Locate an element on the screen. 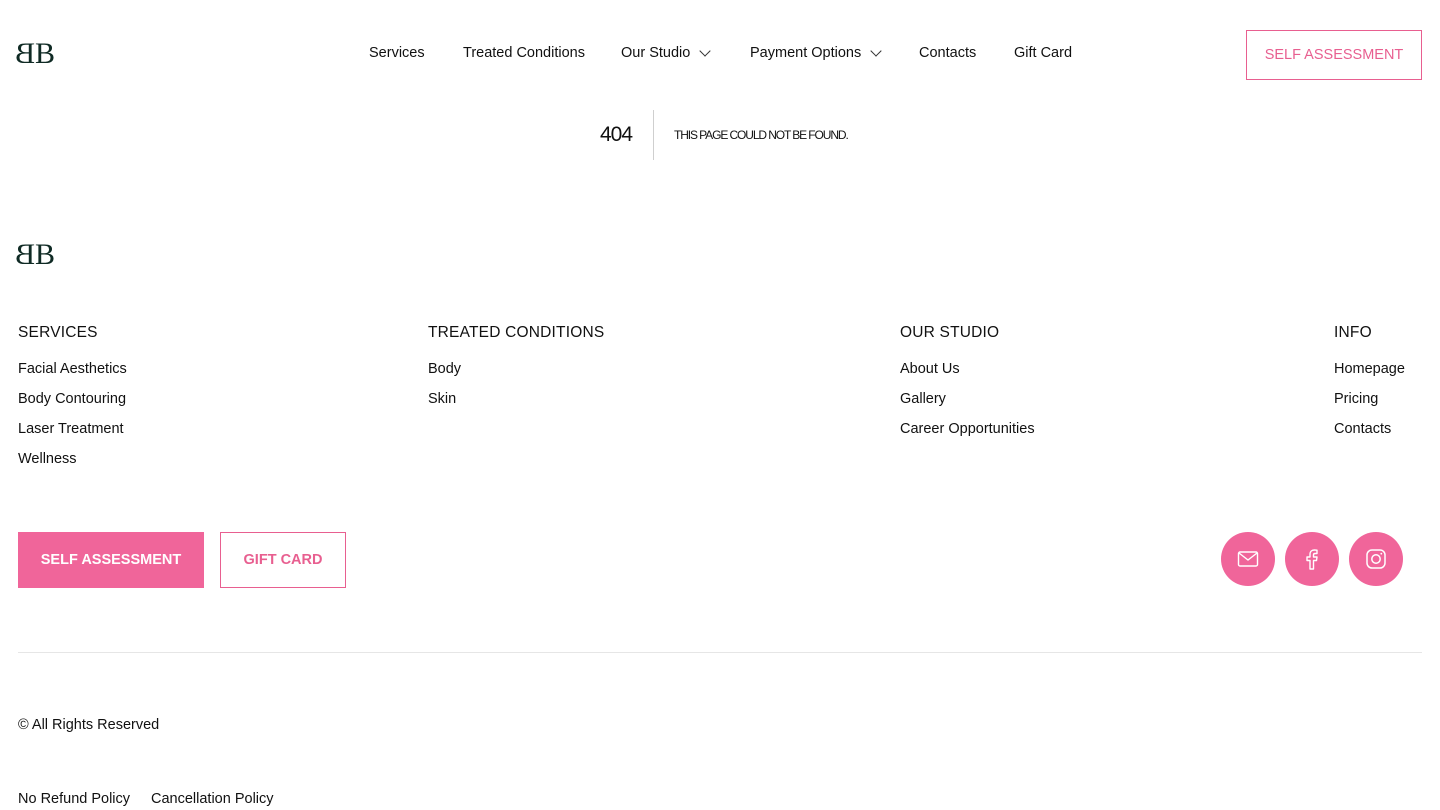  footer-column-title: INFO is located at coordinates (1353, 332).